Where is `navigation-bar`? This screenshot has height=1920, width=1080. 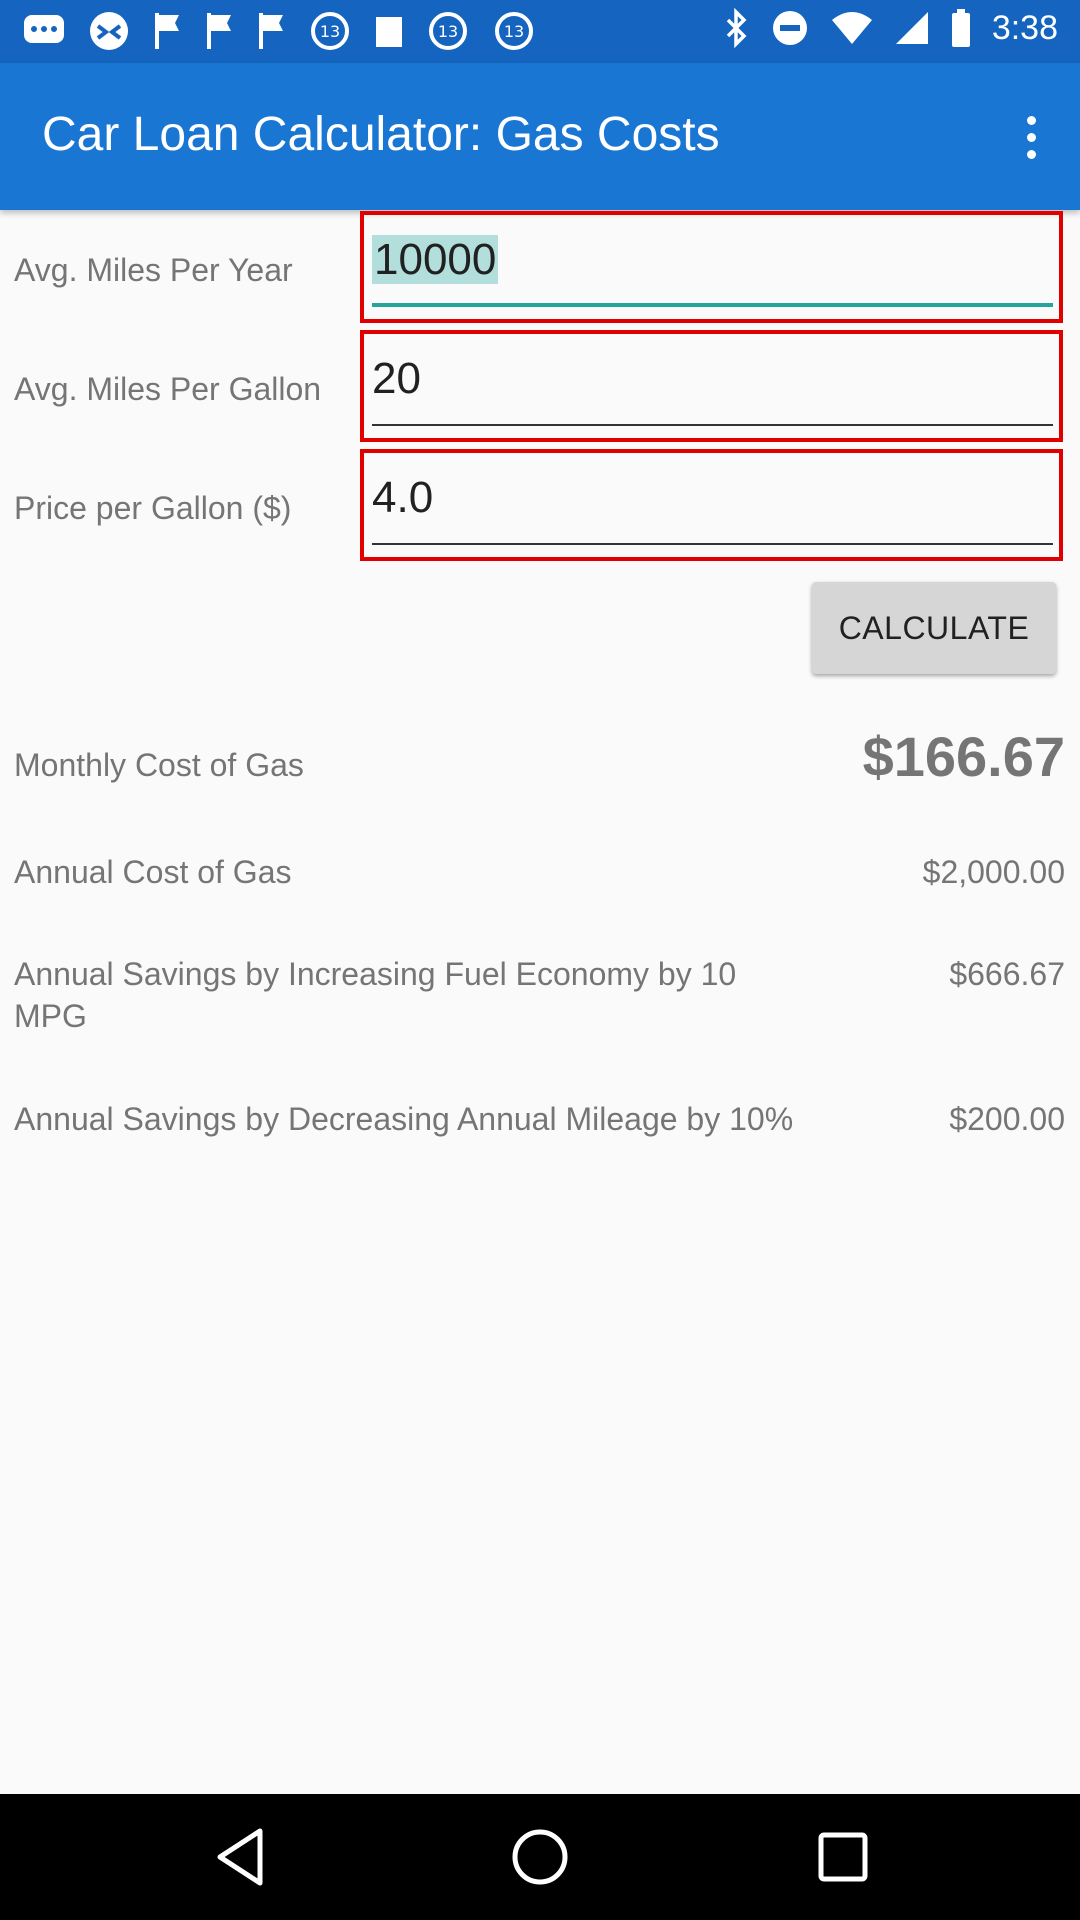
navigation-bar is located at coordinates (540, 1857).